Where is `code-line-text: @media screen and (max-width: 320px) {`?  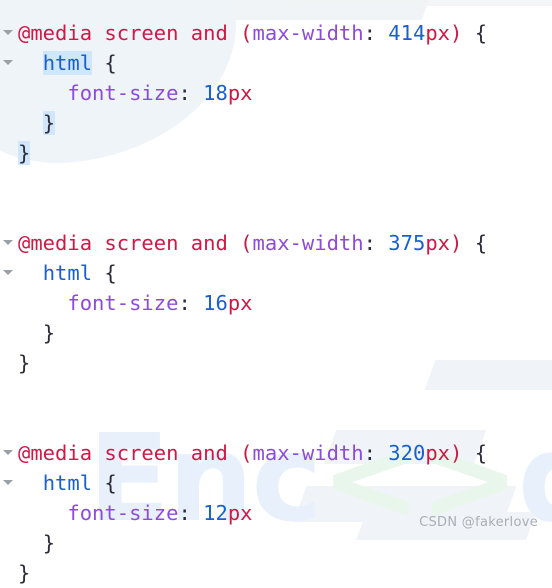
code-line-text: @media screen and (max-width: 320px) { is located at coordinates (285, 453).